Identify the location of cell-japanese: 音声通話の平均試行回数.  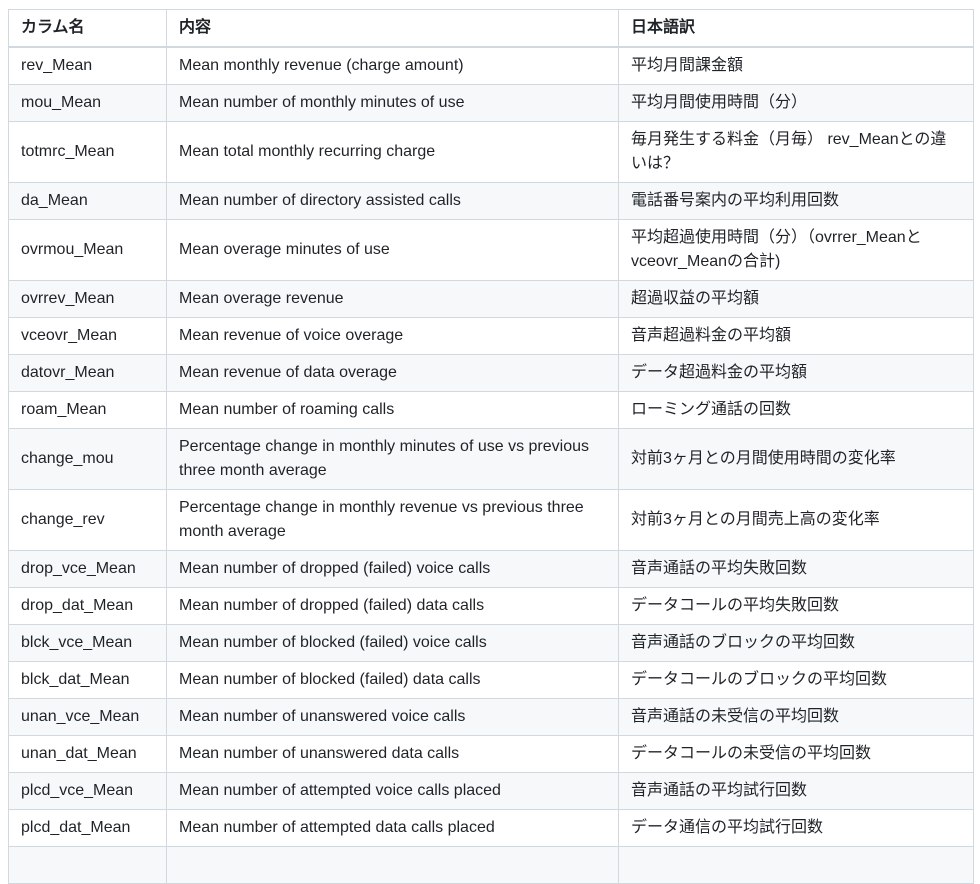
(796, 791).